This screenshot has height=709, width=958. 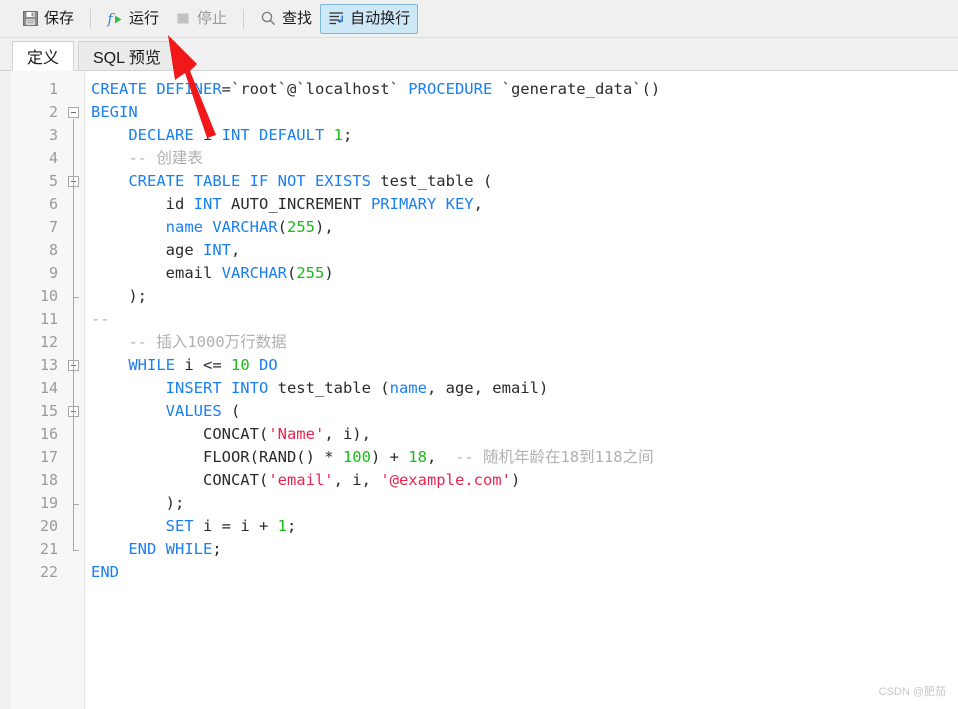 I want to click on code-folding-gutter, so click(x=74, y=390).